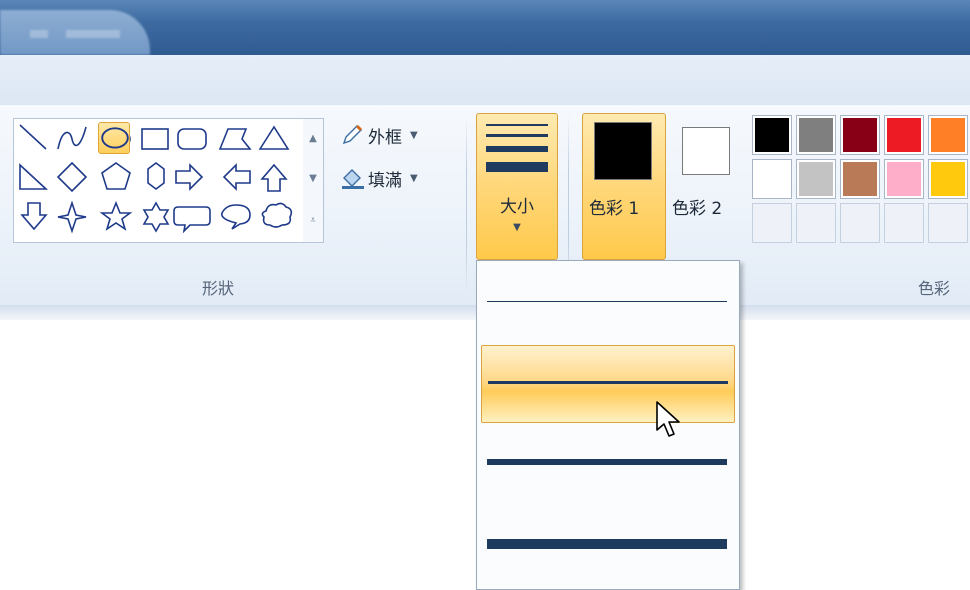 The image size is (970, 590). Describe the element at coordinates (192, 220) in the screenshot. I see `rounded-callout-icon` at that location.